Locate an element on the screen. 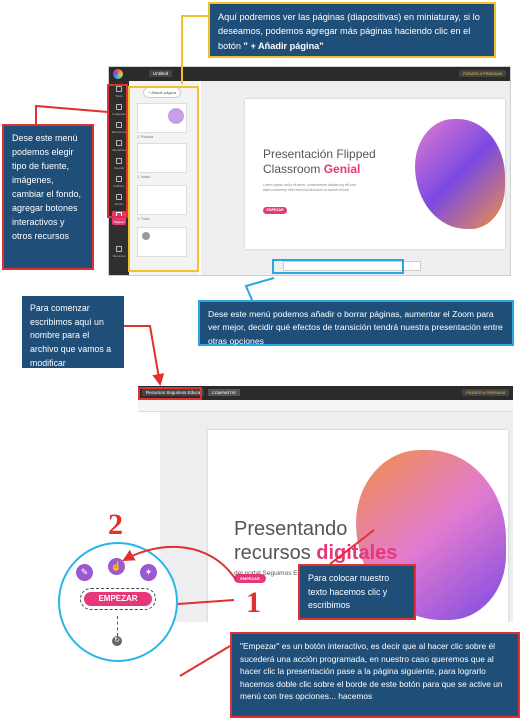  connector-zoom is located at coordinates (206, 602).